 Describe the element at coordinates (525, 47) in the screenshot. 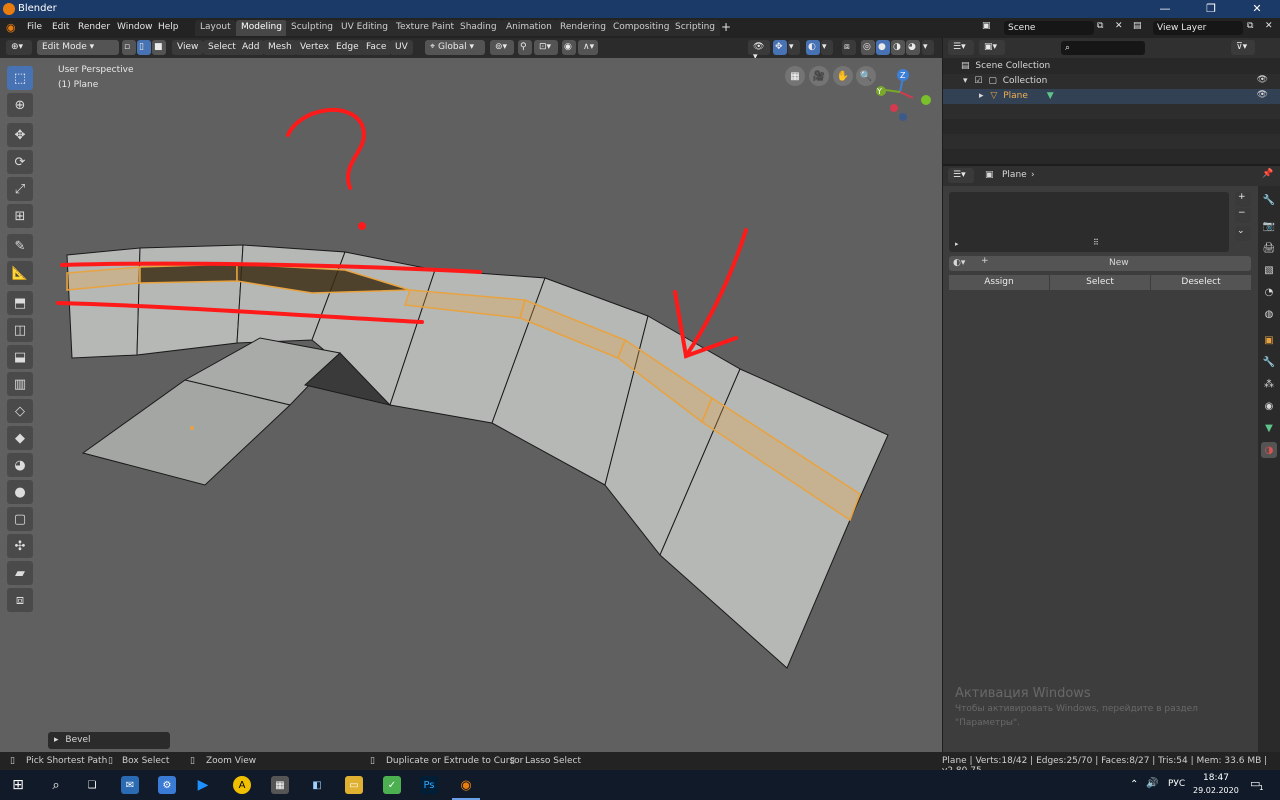

I see `snap-toggle-icon: ⚲` at that location.